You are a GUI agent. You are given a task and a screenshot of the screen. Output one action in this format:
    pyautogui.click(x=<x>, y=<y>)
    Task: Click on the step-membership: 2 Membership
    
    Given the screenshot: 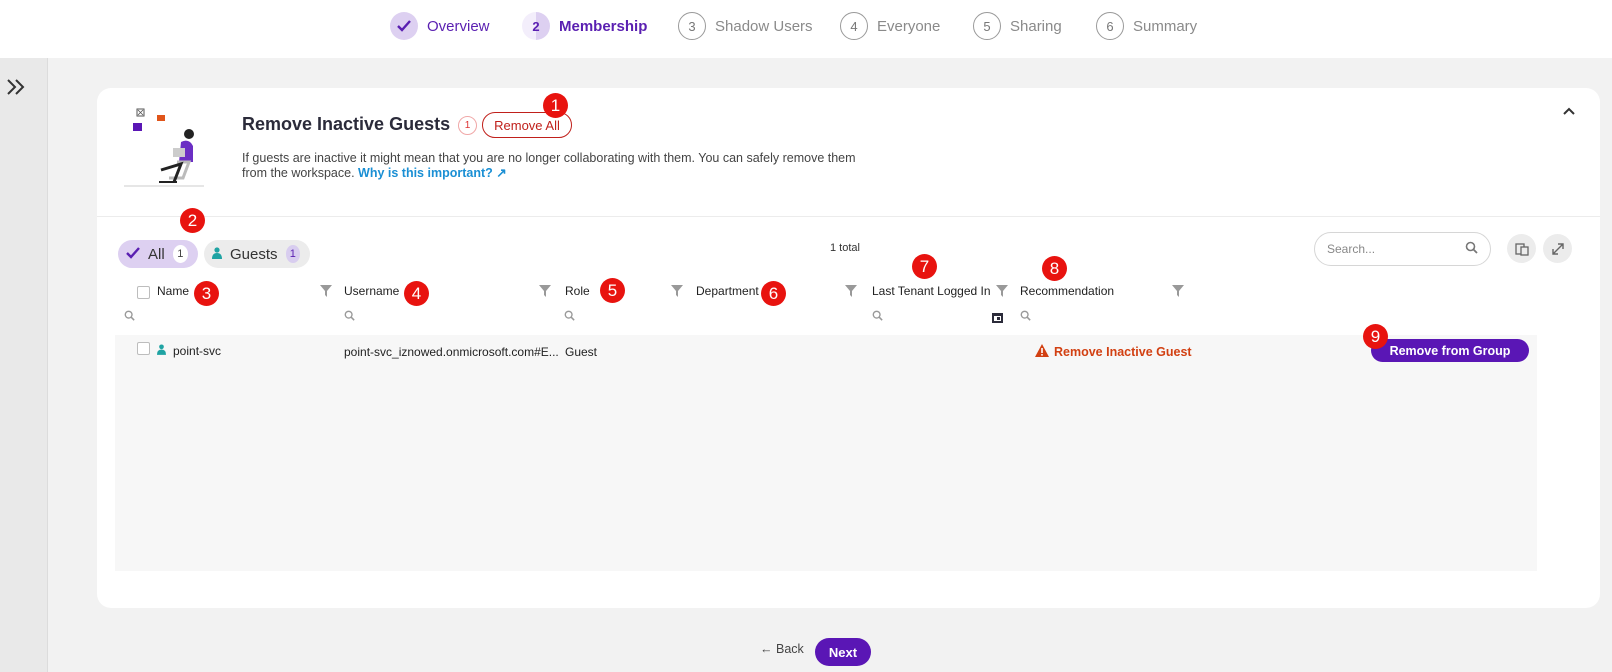 What is the action you would take?
    pyautogui.click(x=584, y=26)
    